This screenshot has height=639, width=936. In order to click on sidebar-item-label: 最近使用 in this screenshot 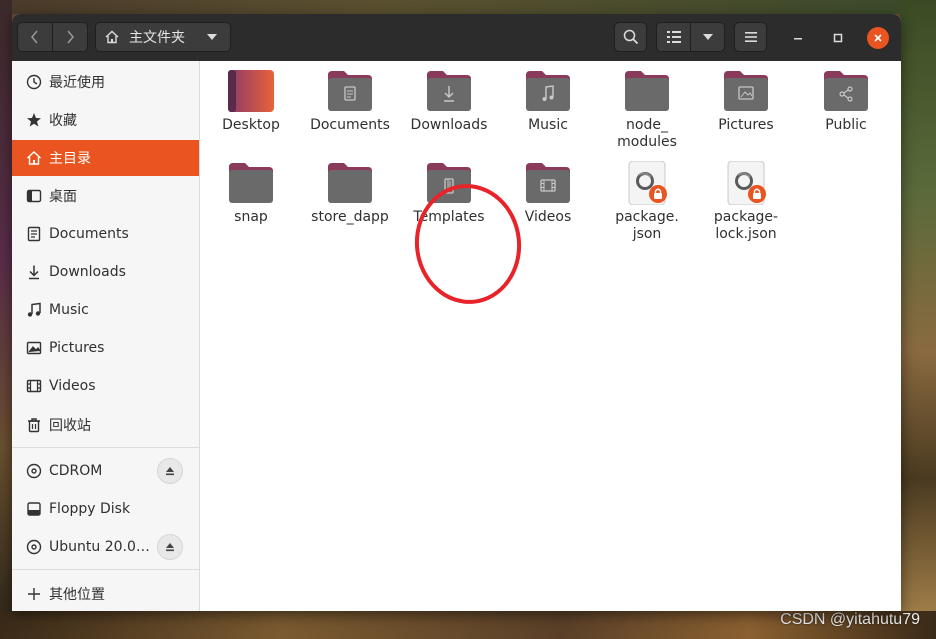, I will do `click(77, 83)`.